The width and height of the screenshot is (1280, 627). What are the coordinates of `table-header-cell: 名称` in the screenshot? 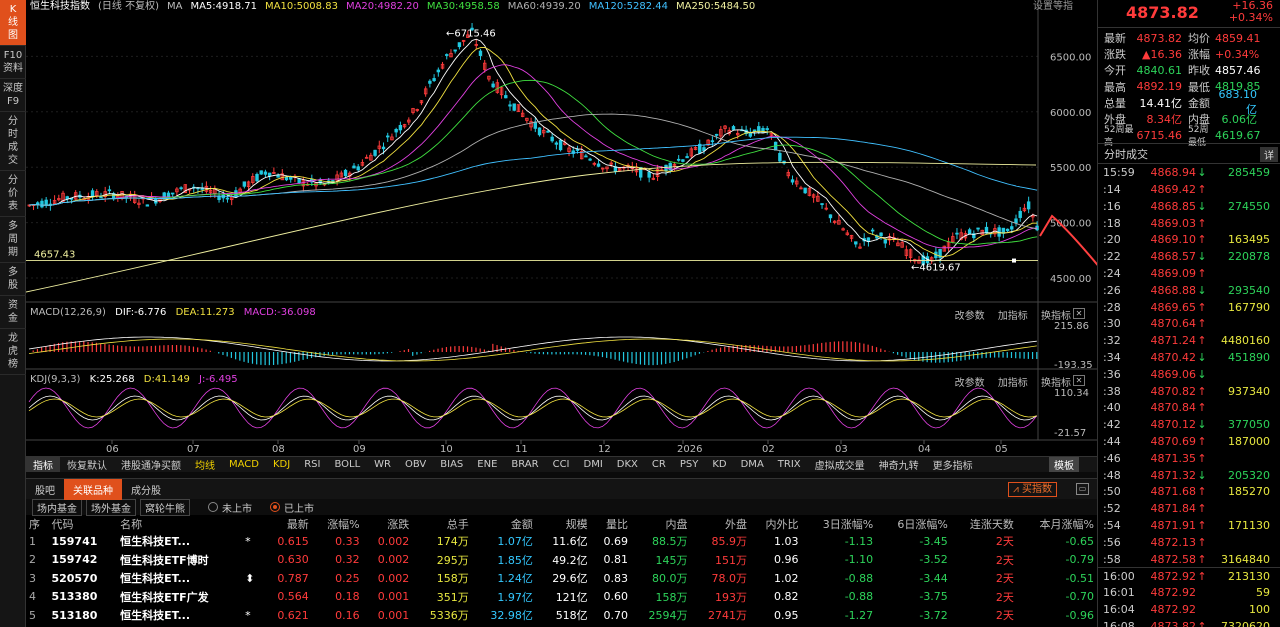 It's located at (179, 523).